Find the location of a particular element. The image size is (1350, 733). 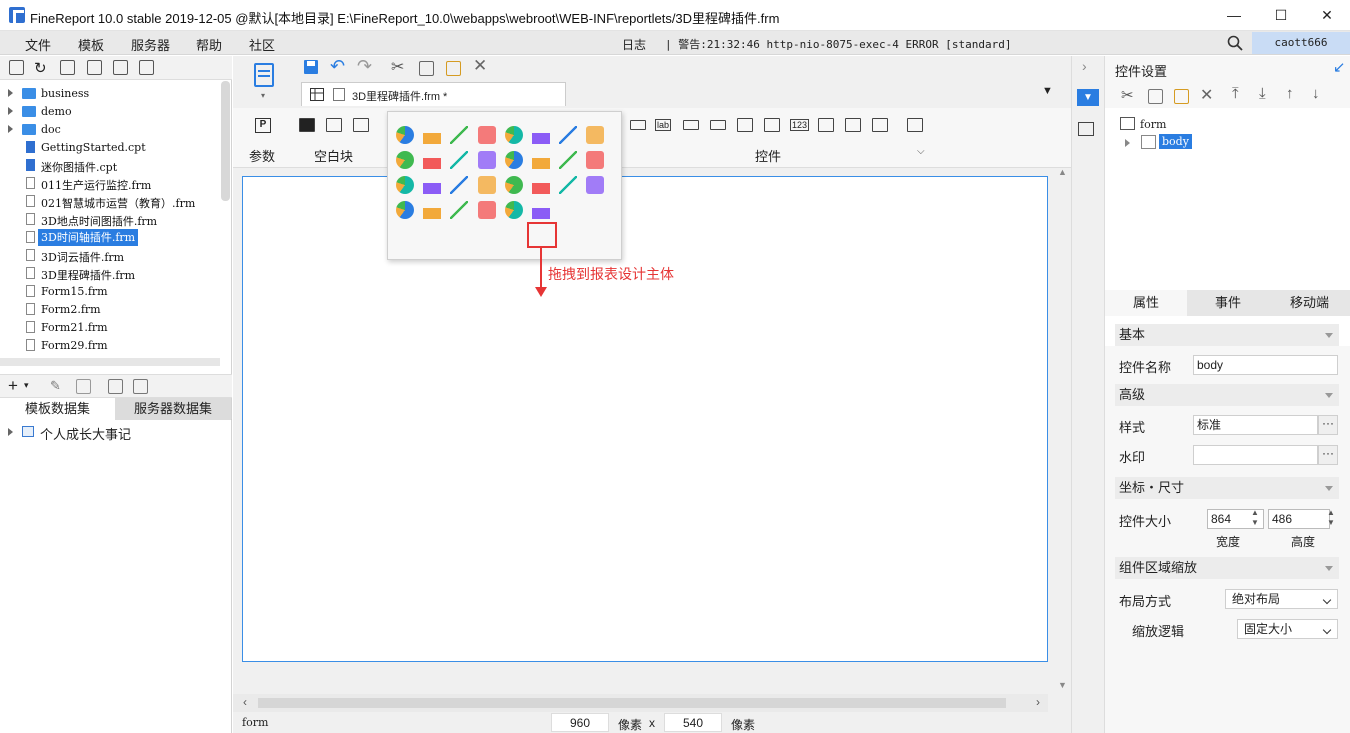

report-block-icon is located at coordinates (361, 125).